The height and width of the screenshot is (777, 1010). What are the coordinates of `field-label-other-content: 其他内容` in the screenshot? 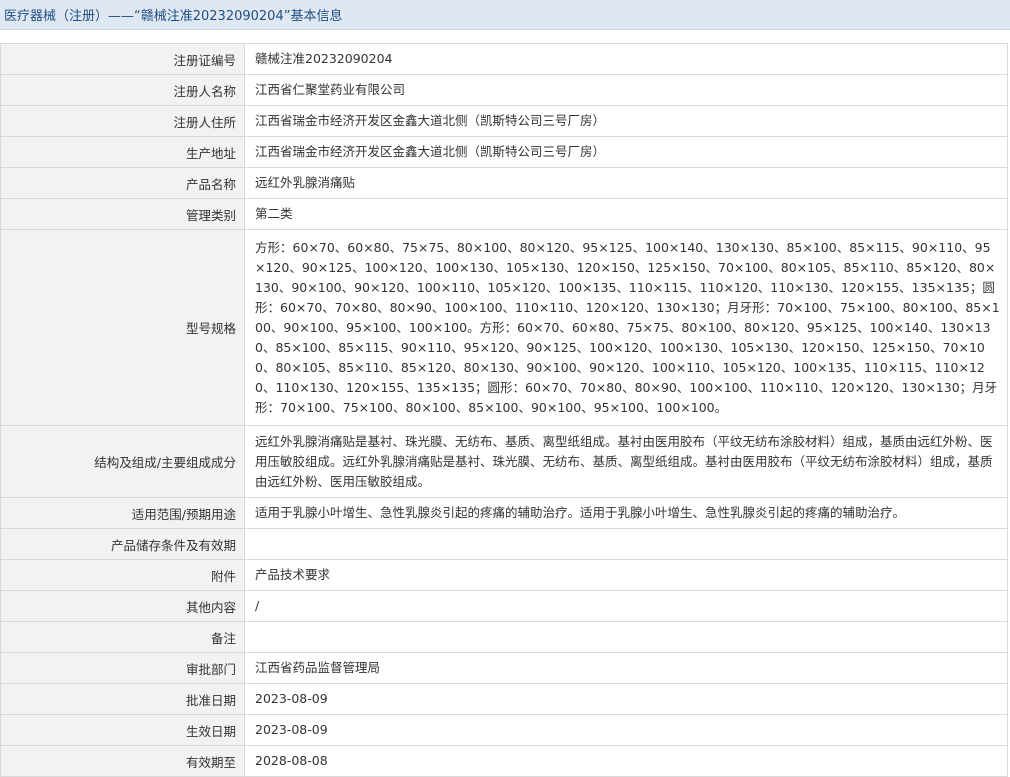 It's located at (122, 606).